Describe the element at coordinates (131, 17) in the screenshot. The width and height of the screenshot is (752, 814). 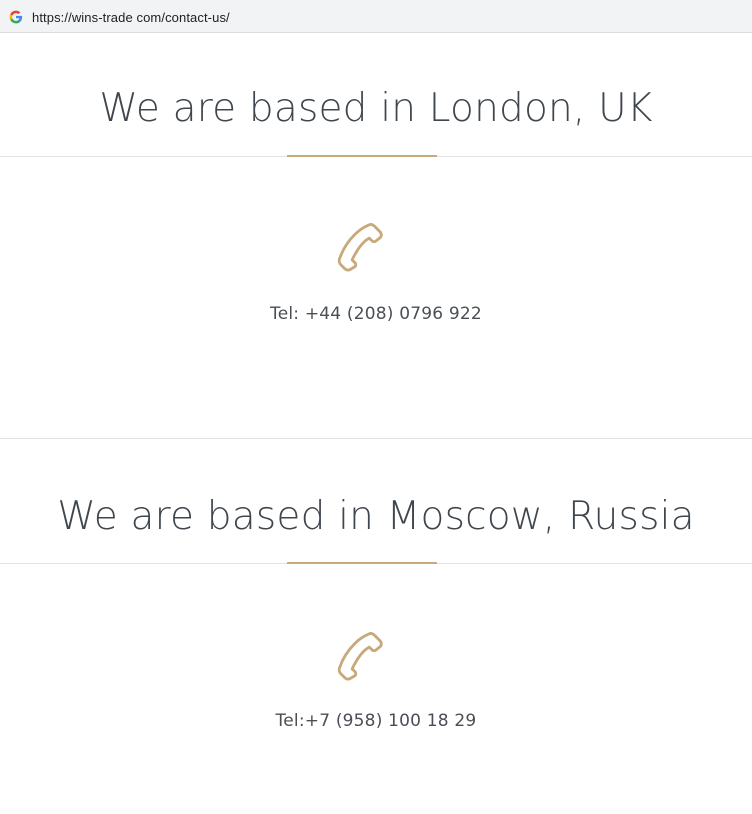
I see `url-text: https://wins-trade com/contact-us/` at that location.